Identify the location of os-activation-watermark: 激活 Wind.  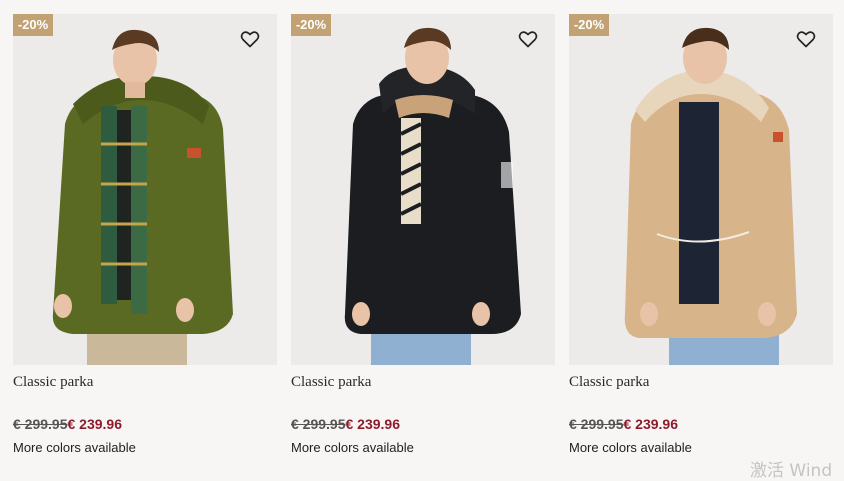
(791, 471).